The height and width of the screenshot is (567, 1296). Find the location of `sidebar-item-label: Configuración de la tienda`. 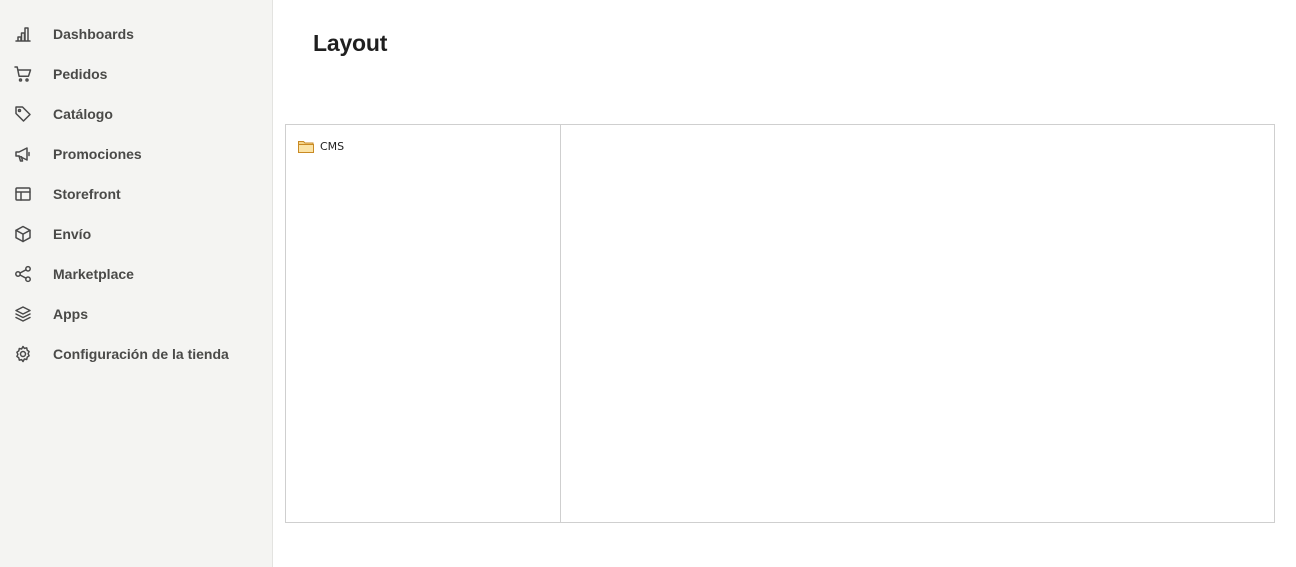

sidebar-item-label: Configuración de la tienda is located at coordinates (141, 354).